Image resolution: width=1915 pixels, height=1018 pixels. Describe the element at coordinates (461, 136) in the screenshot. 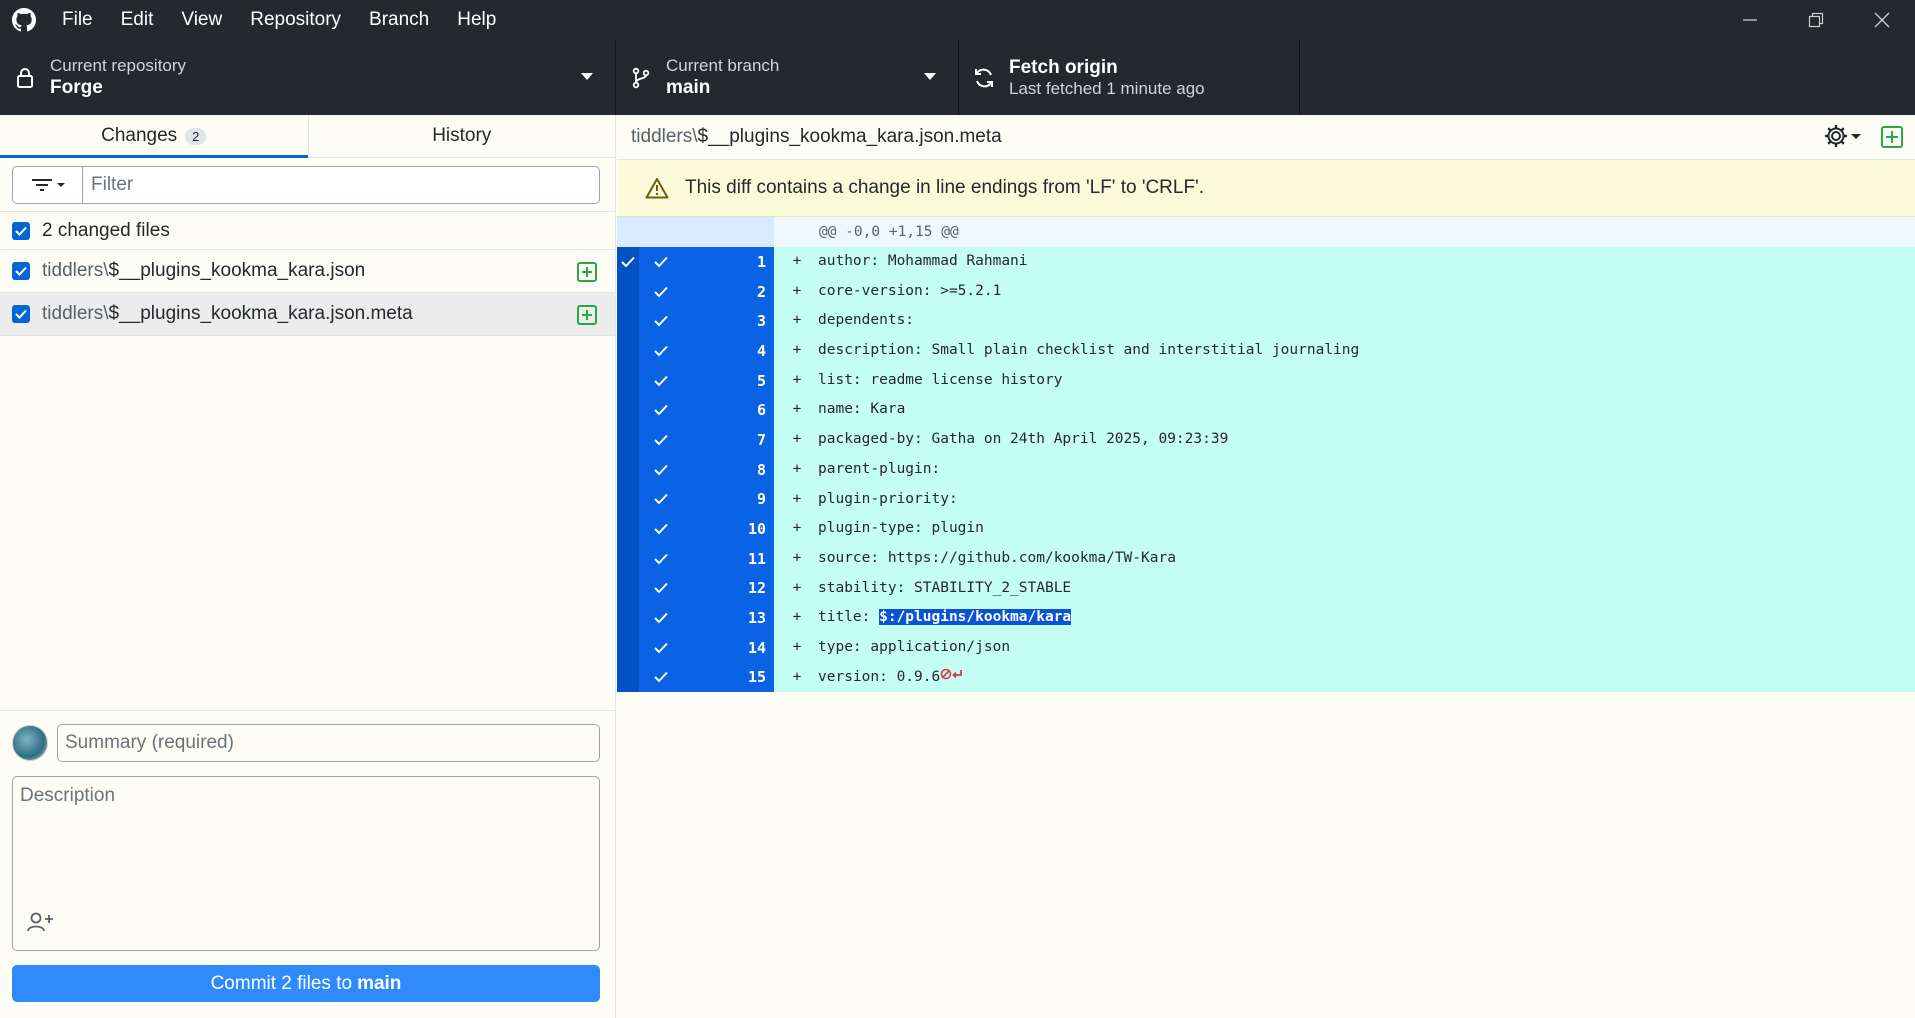

I see `tab-history: History` at that location.